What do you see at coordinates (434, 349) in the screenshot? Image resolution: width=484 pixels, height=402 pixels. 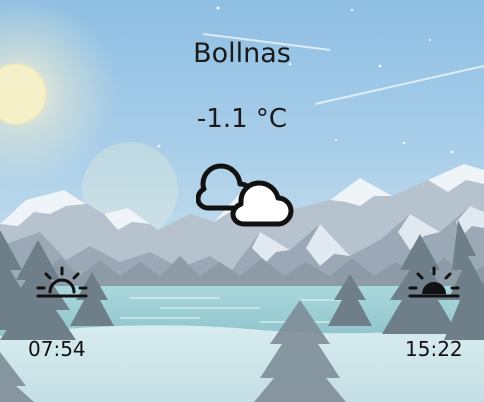 I see `sunset-time: 15:22` at bounding box center [434, 349].